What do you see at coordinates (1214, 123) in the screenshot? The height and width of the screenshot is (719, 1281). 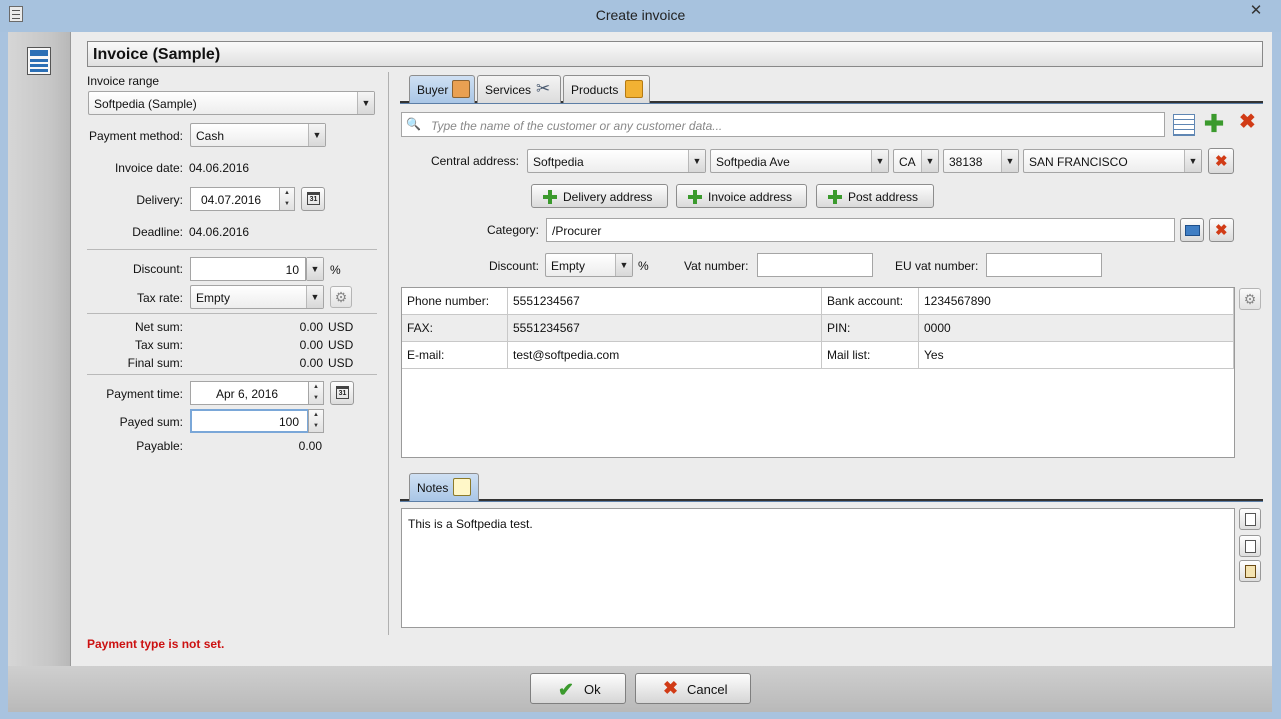 I see `add-customer-icon` at bounding box center [1214, 123].